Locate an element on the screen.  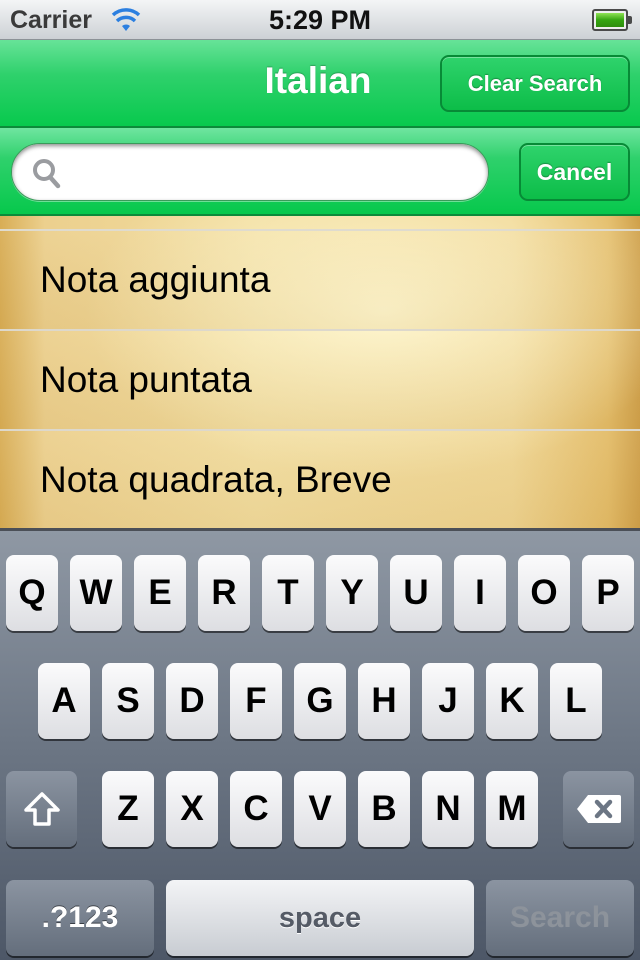
status-bar: Carrier 5:29 PM is located at coordinates (320, 20).